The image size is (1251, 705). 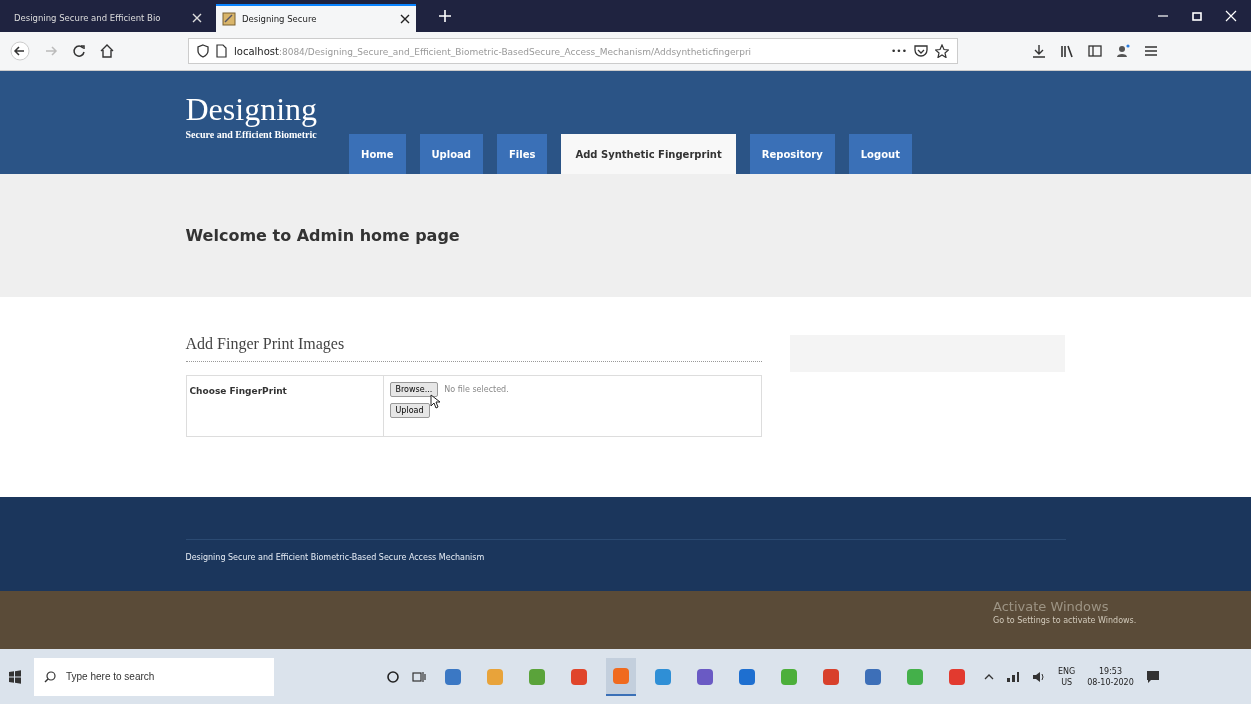 I want to click on app-button, so click(x=621, y=676).